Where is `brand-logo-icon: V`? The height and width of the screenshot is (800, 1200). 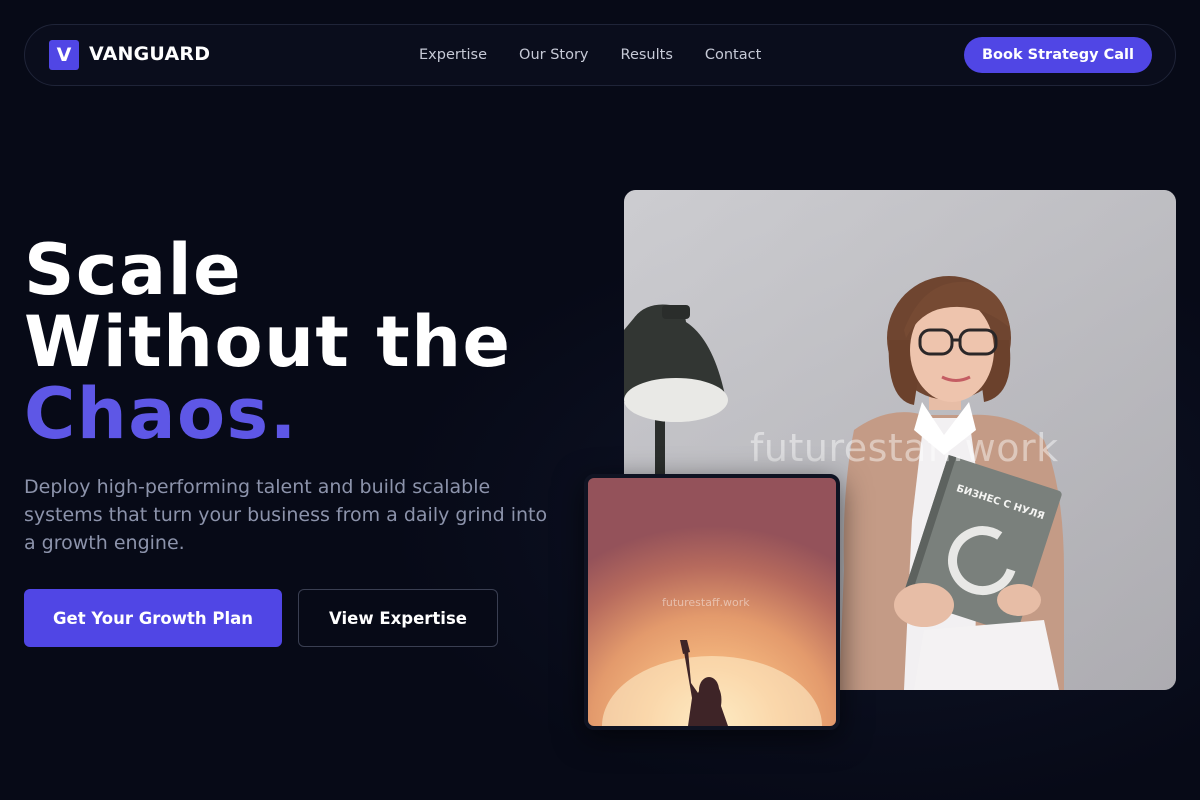
brand-logo-icon: V is located at coordinates (64, 55).